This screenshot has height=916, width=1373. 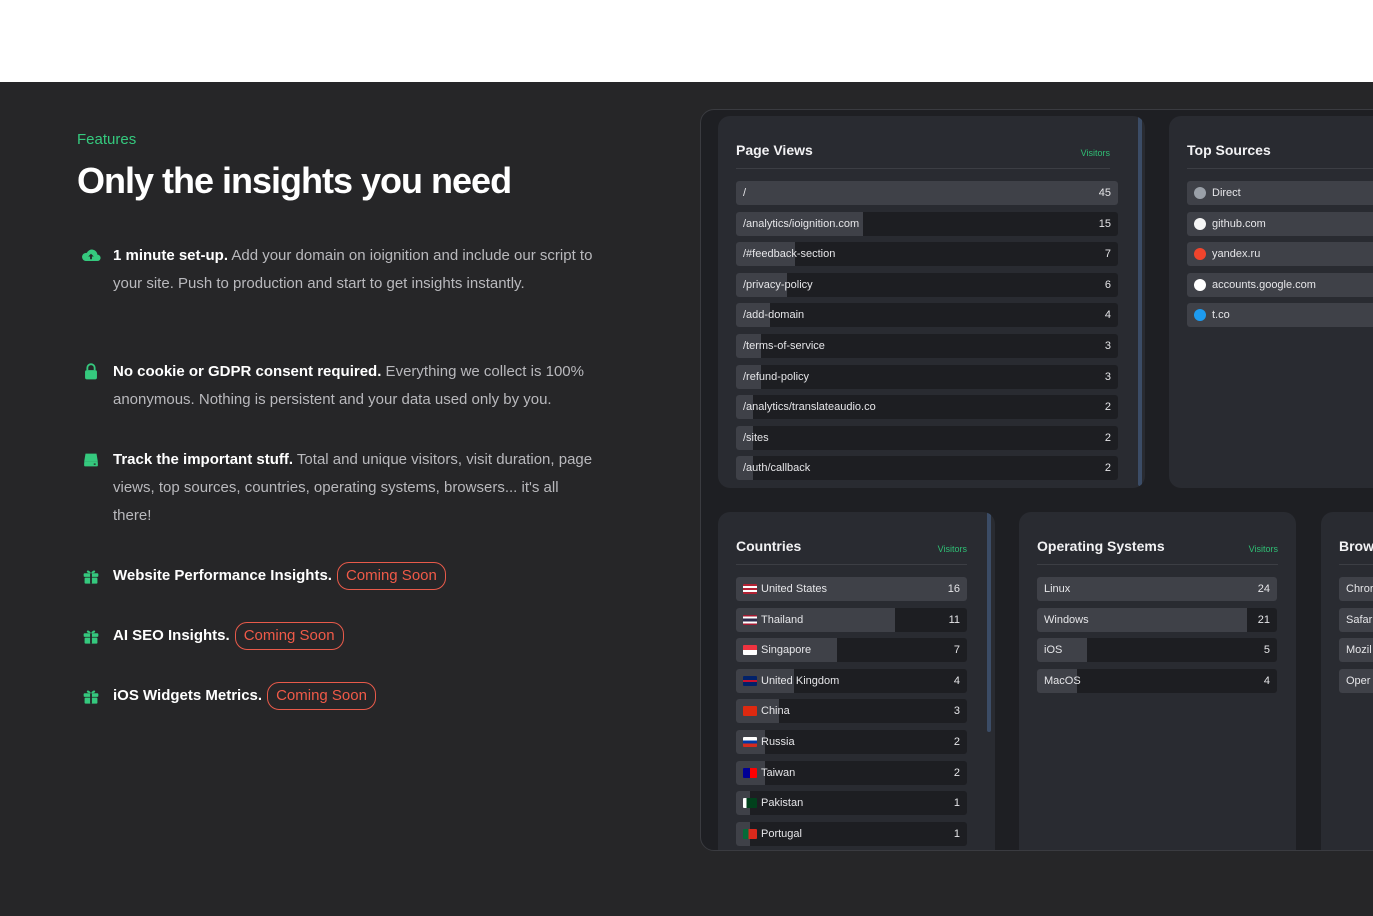 What do you see at coordinates (1263, 589) in the screenshot?
I see `row-value: 24` at bounding box center [1263, 589].